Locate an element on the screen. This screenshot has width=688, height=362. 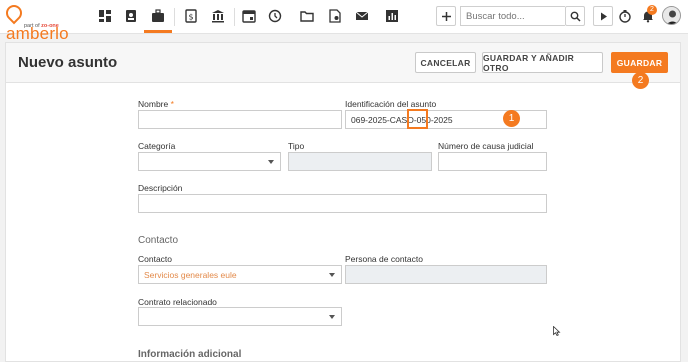
logo-subtext: part of zo-one is located at coordinates (41, 26).